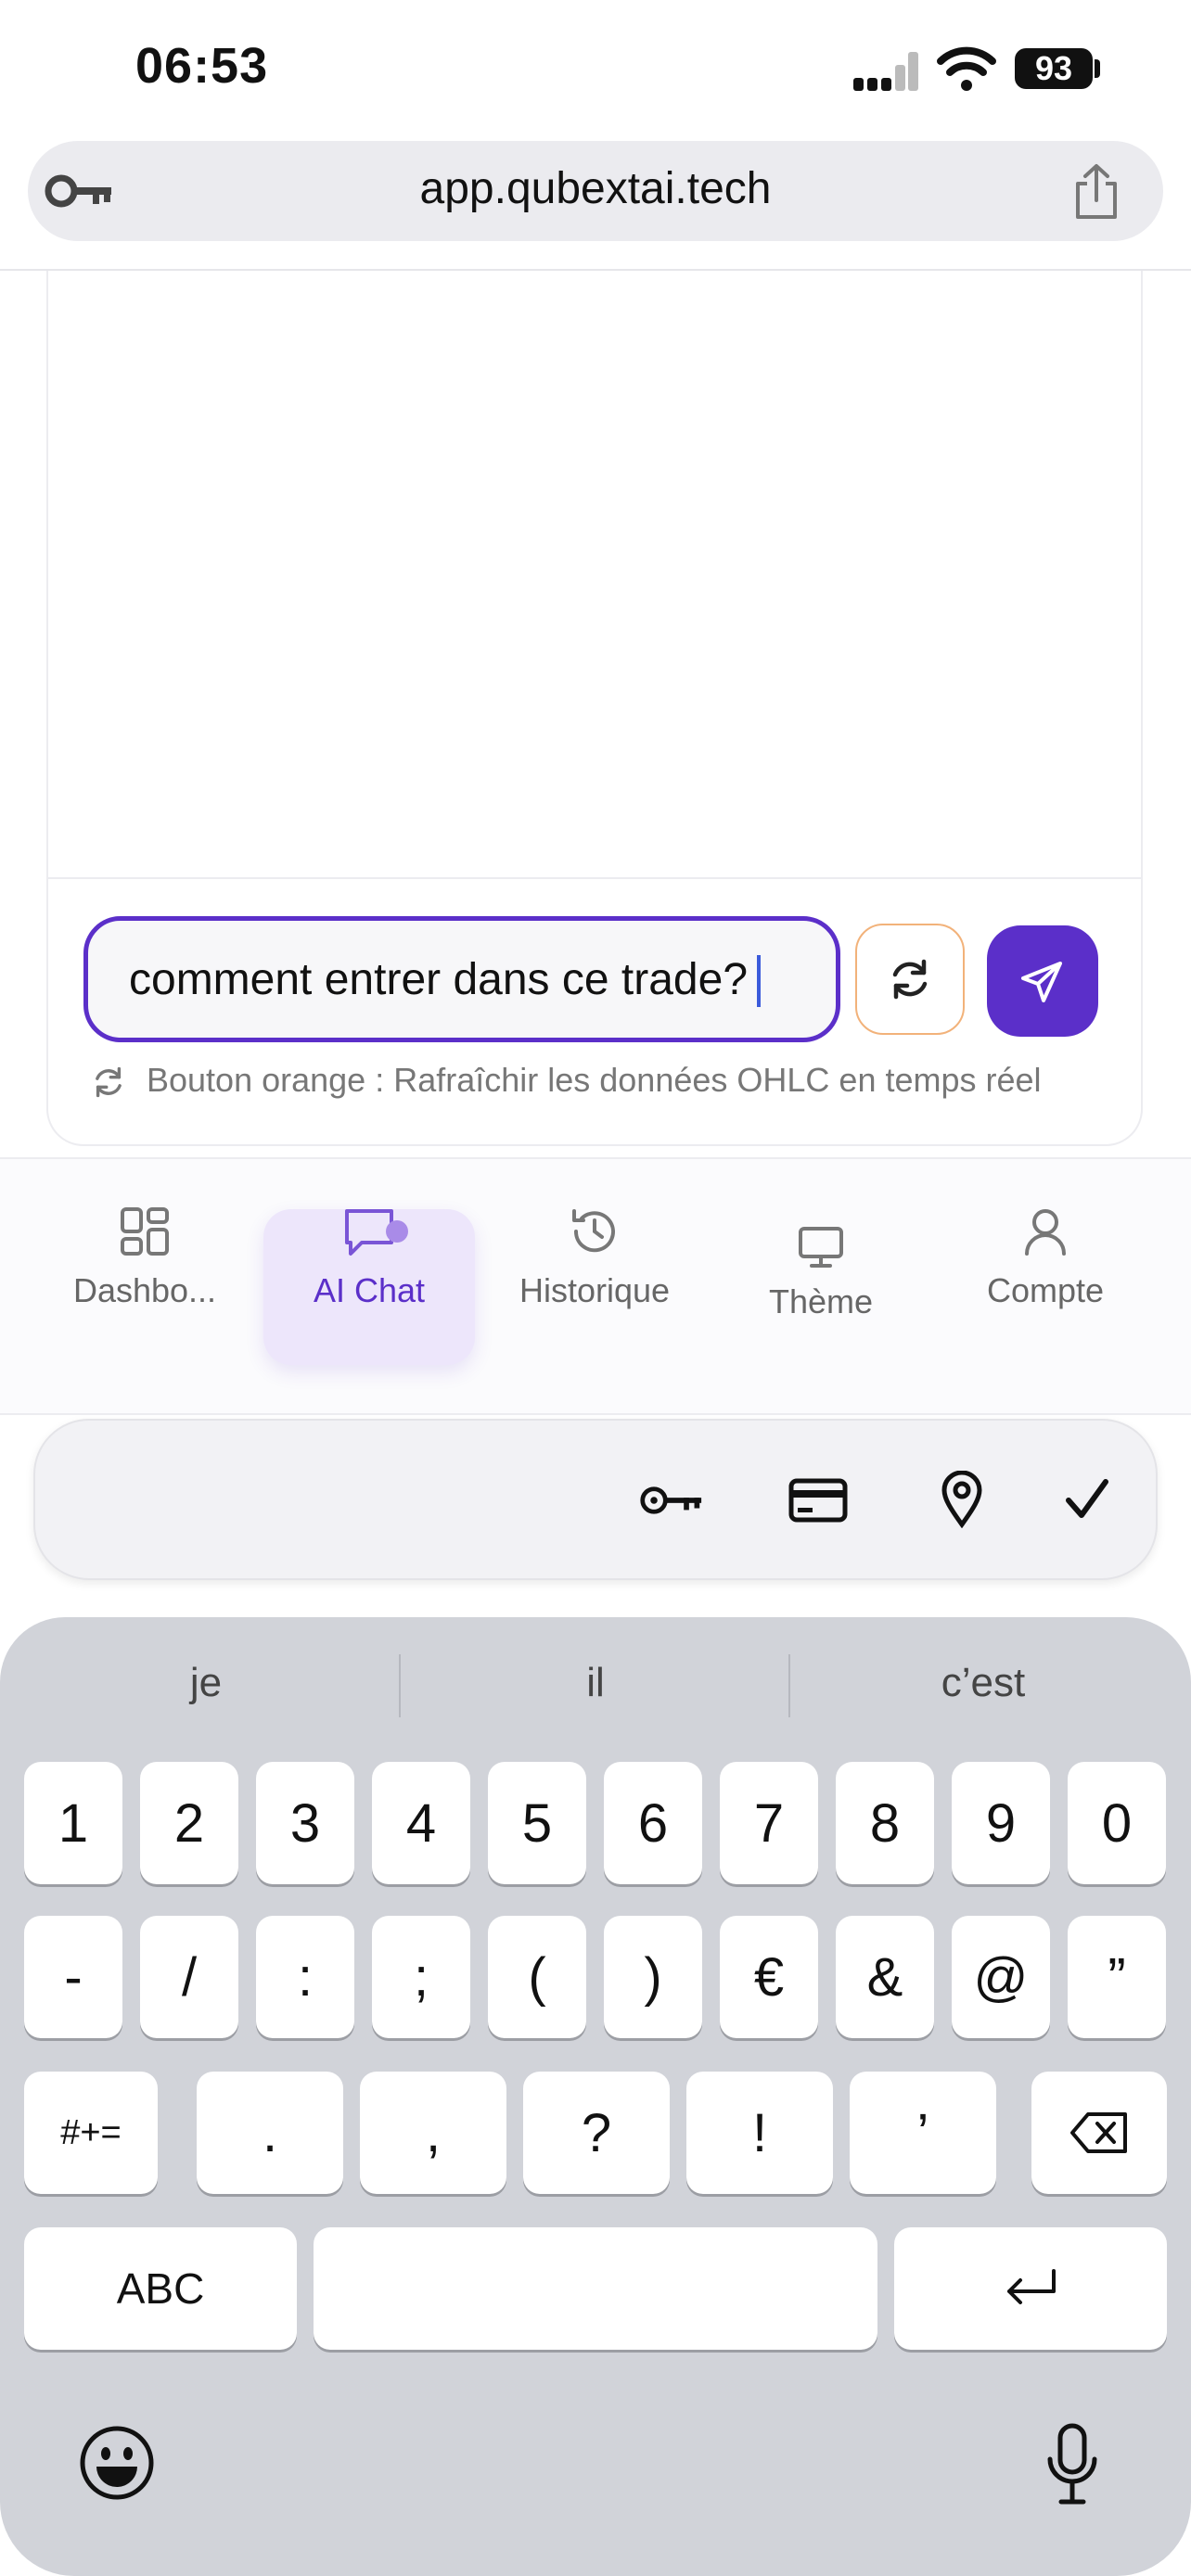  What do you see at coordinates (1072, 2464) in the screenshot?
I see `microphone-icon` at bounding box center [1072, 2464].